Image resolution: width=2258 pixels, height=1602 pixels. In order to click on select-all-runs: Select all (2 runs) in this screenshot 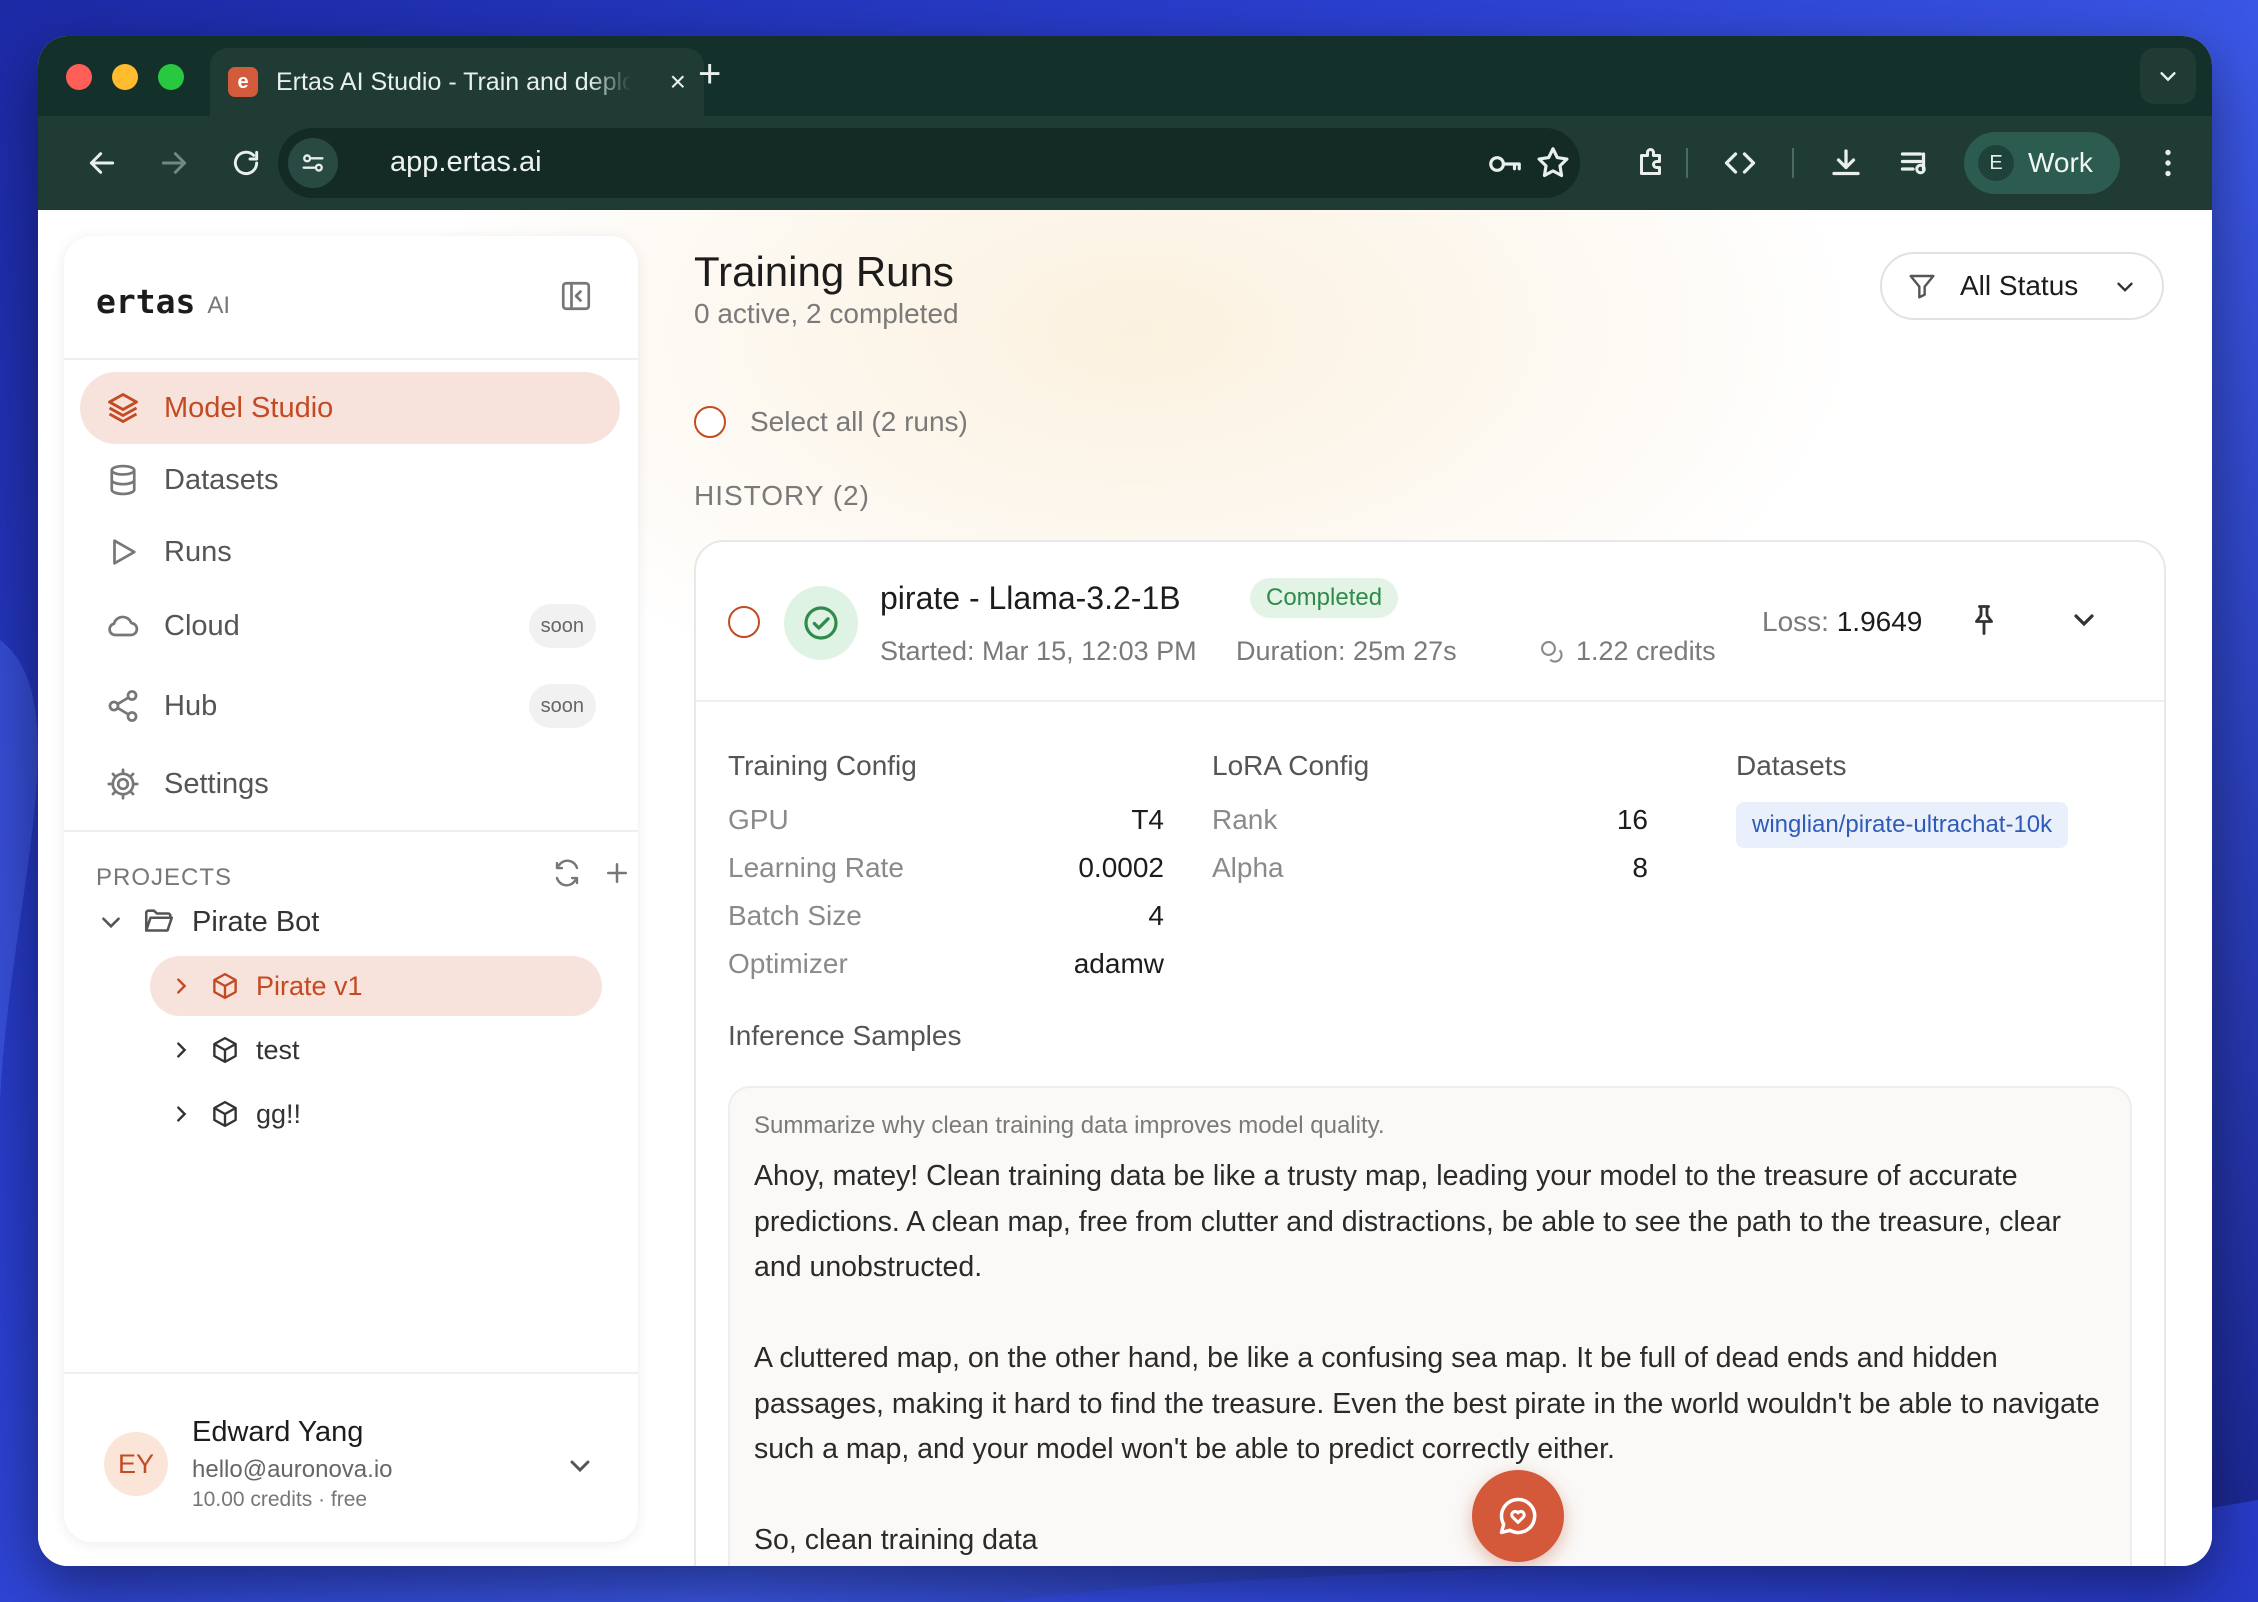, I will do `click(831, 422)`.